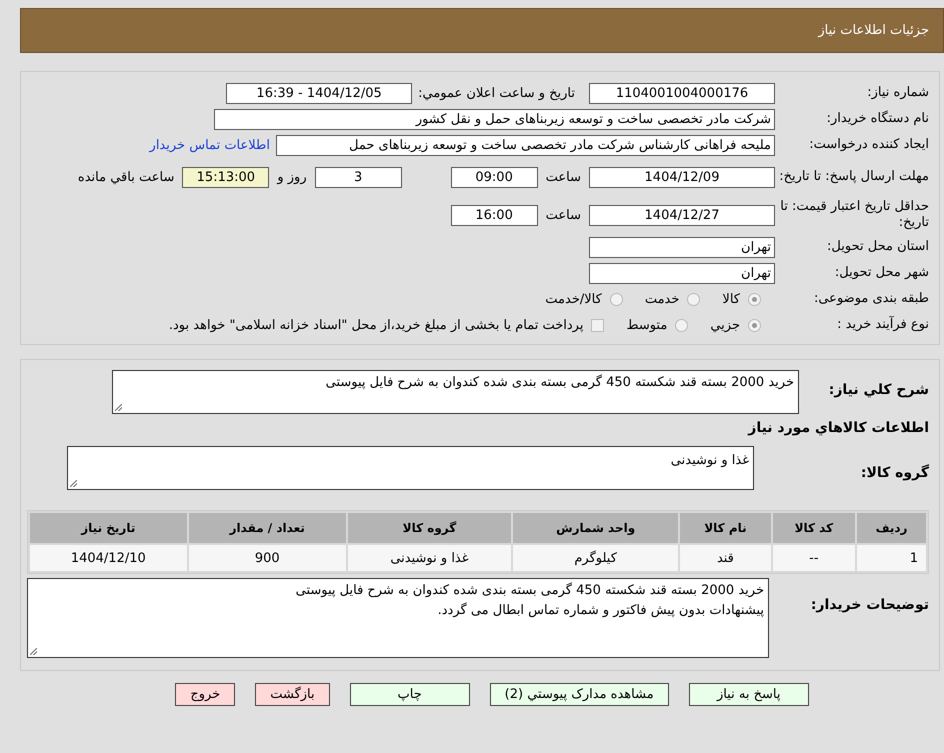 This screenshot has height=753, width=944. Describe the element at coordinates (430, 558) in the screenshot. I see `table-cell: غذا و نوشیدنی` at that location.